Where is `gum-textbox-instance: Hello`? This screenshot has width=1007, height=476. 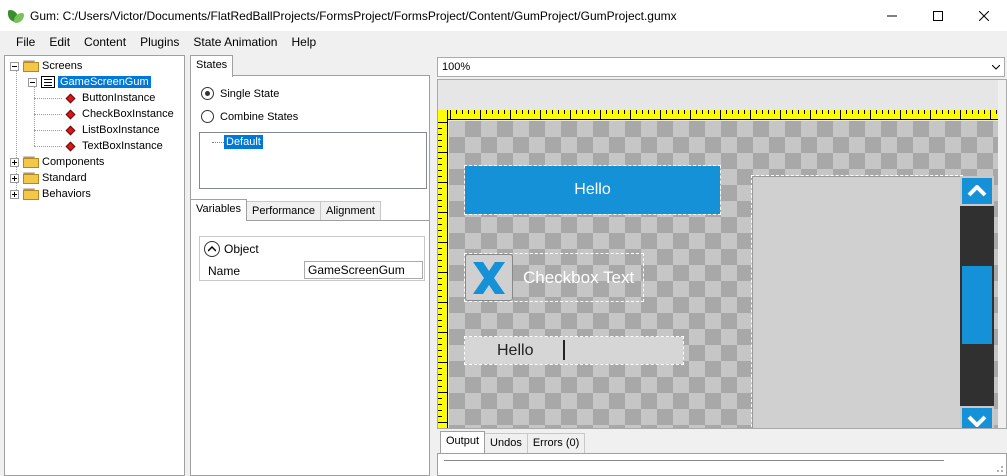
gum-textbox-instance: Hello is located at coordinates (574, 350).